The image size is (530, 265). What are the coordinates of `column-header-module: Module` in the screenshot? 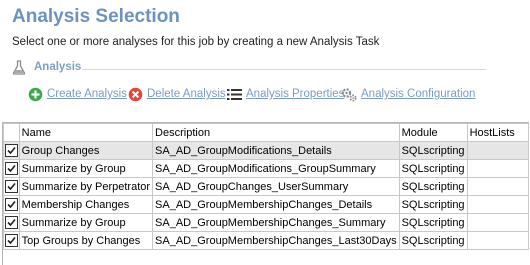 It's located at (433, 132).